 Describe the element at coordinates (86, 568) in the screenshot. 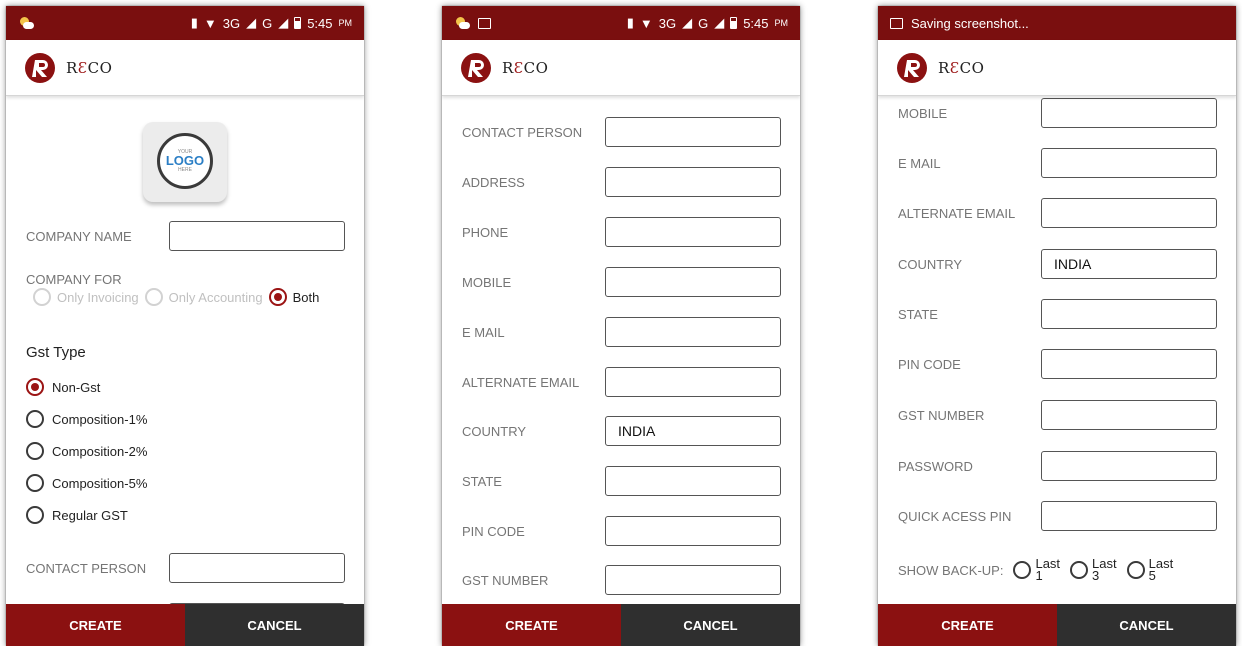

I see `contact-person-label: CONTACT PERSON` at that location.